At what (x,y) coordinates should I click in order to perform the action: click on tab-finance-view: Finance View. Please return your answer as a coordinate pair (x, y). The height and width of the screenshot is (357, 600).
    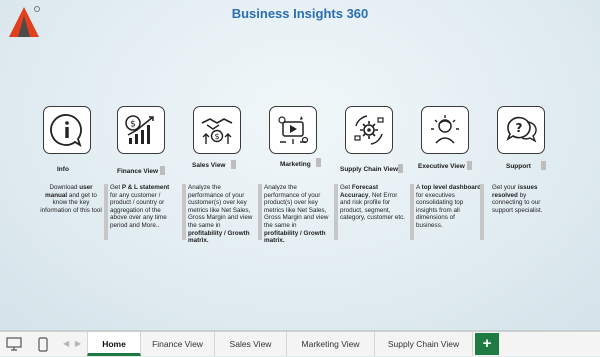
    Looking at the image, I should click on (178, 344).